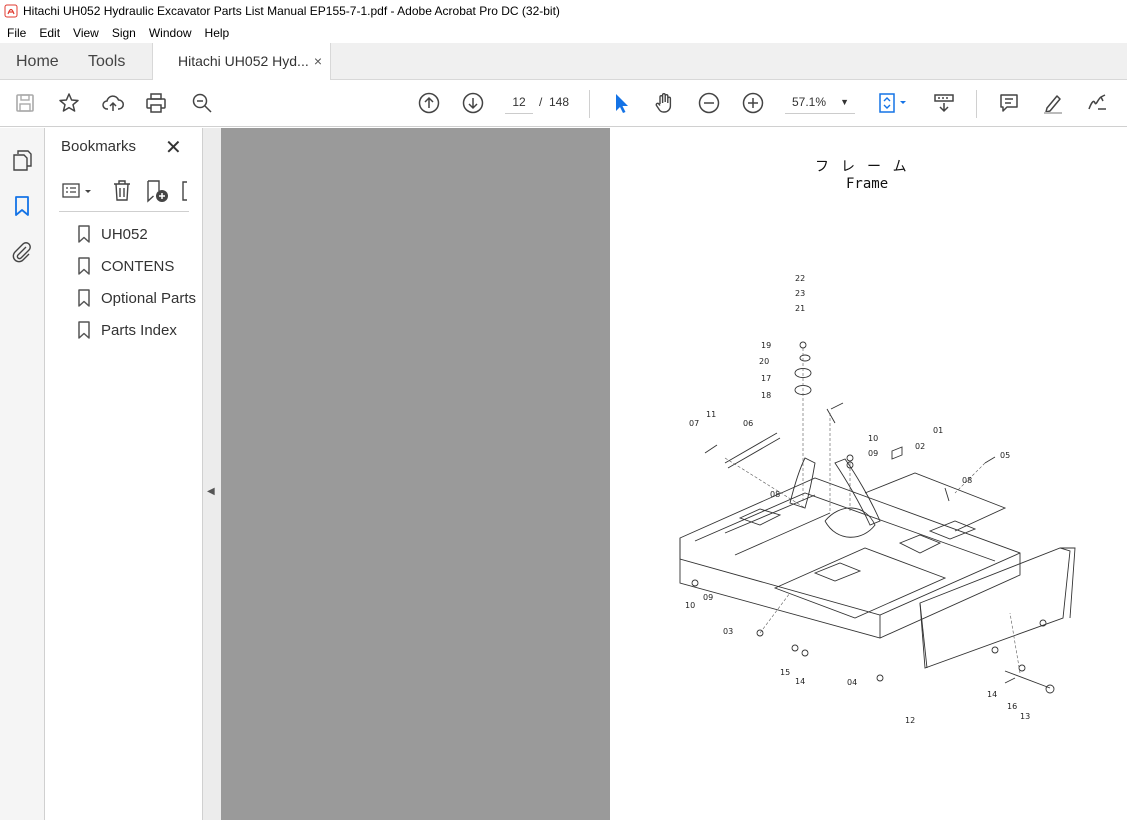  I want to click on zoom-value: 57.1%, so click(809, 102).